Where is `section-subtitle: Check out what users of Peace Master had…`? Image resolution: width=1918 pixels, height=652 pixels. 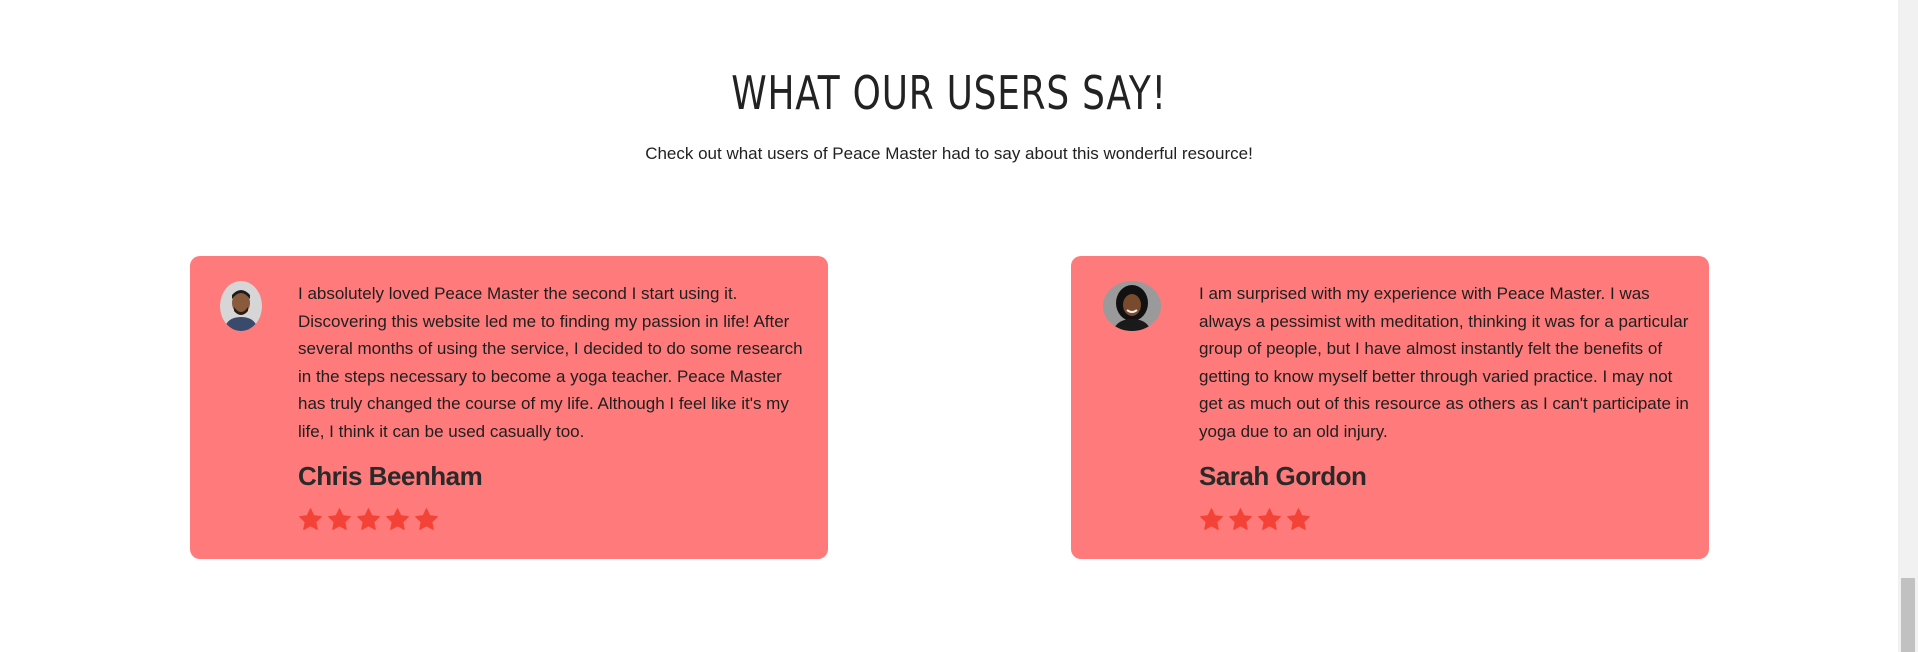
section-subtitle: Check out what users of Peace Master had… is located at coordinates (949, 153).